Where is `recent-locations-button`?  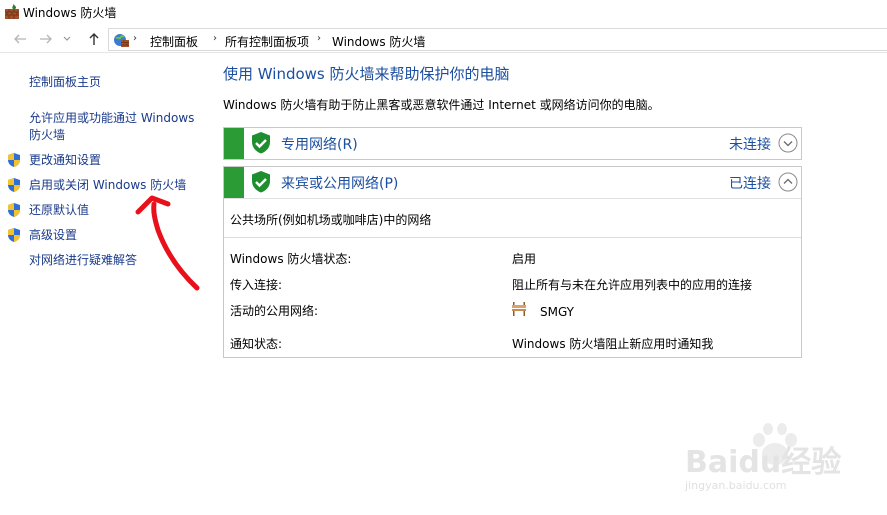
recent-locations-button is located at coordinates (67, 39).